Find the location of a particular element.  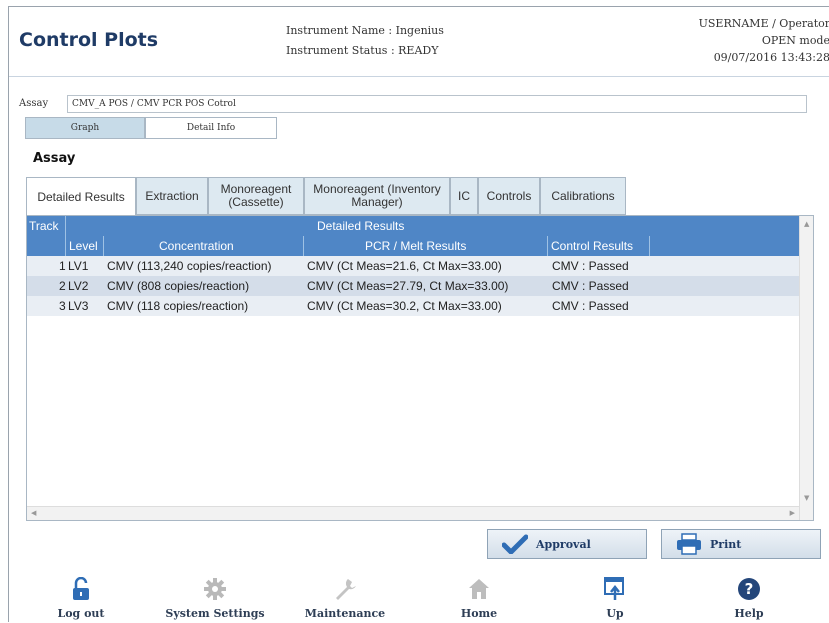

cell-level: LV1 is located at coordinates (78, 266).